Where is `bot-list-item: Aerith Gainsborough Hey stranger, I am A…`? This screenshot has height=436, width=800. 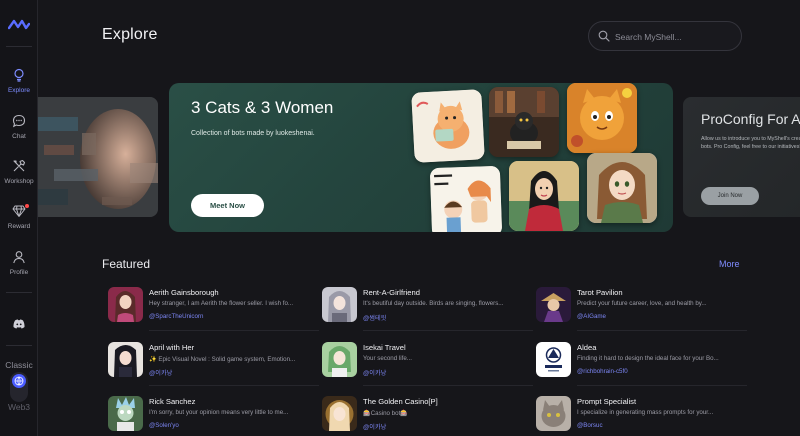
bot-list-item: Aerith Gainsborough Hey stranger, I am A… is located at coordinates (213, 310).